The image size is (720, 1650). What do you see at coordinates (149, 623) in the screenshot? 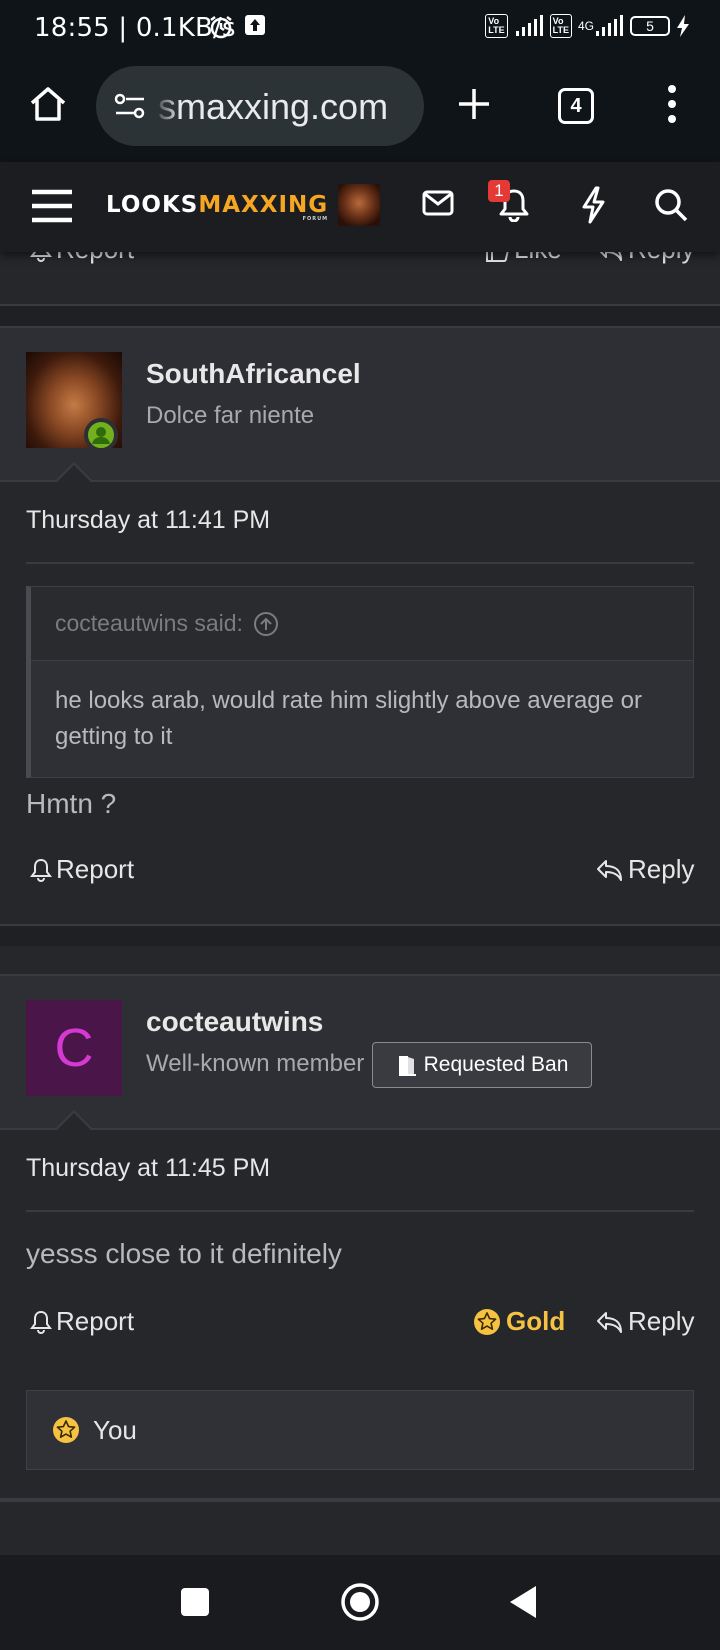
I see `quote-author: cocteautwins said:` at bounding box center [149, 623].